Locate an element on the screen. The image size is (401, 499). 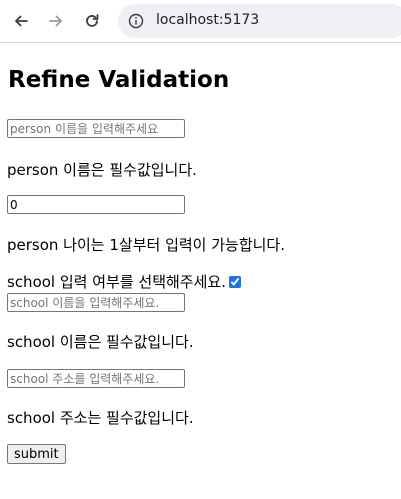
person-name-input is located at coordinates (96, 128).